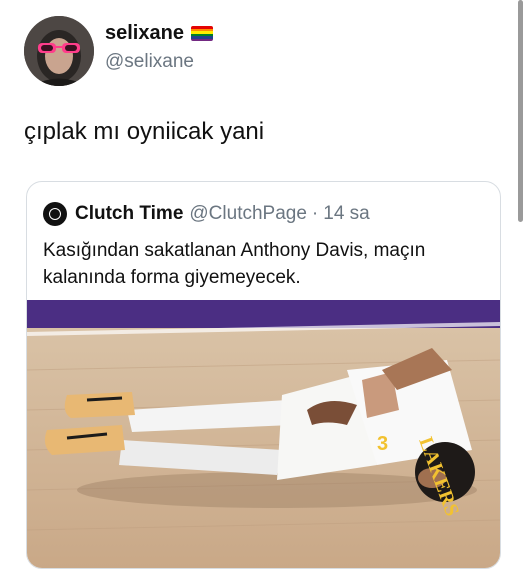 This screenshot has height=583, width=526. What do you see at coordinates (55, 214) in the screenshot?
I see `quoted-avatar` at bounding box center [55, 214].